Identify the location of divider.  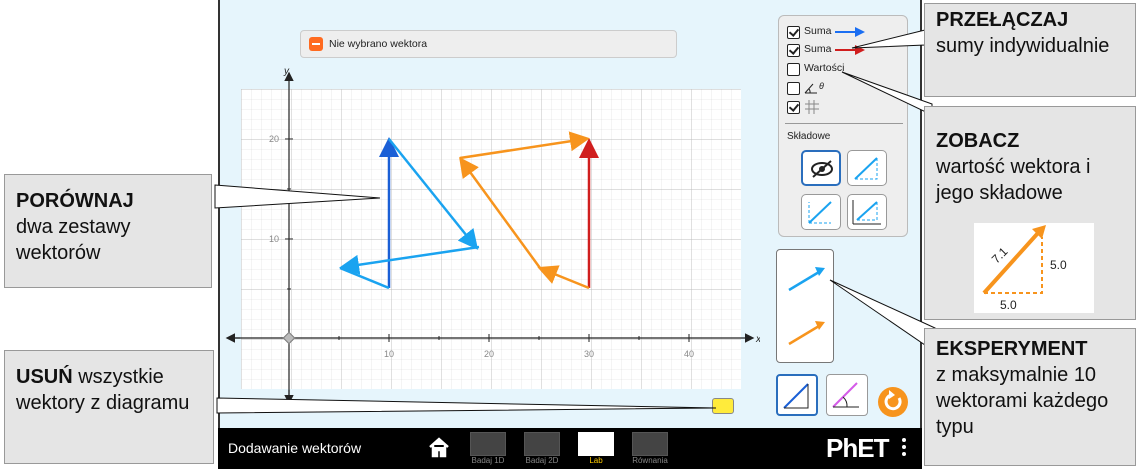
(844, 123).